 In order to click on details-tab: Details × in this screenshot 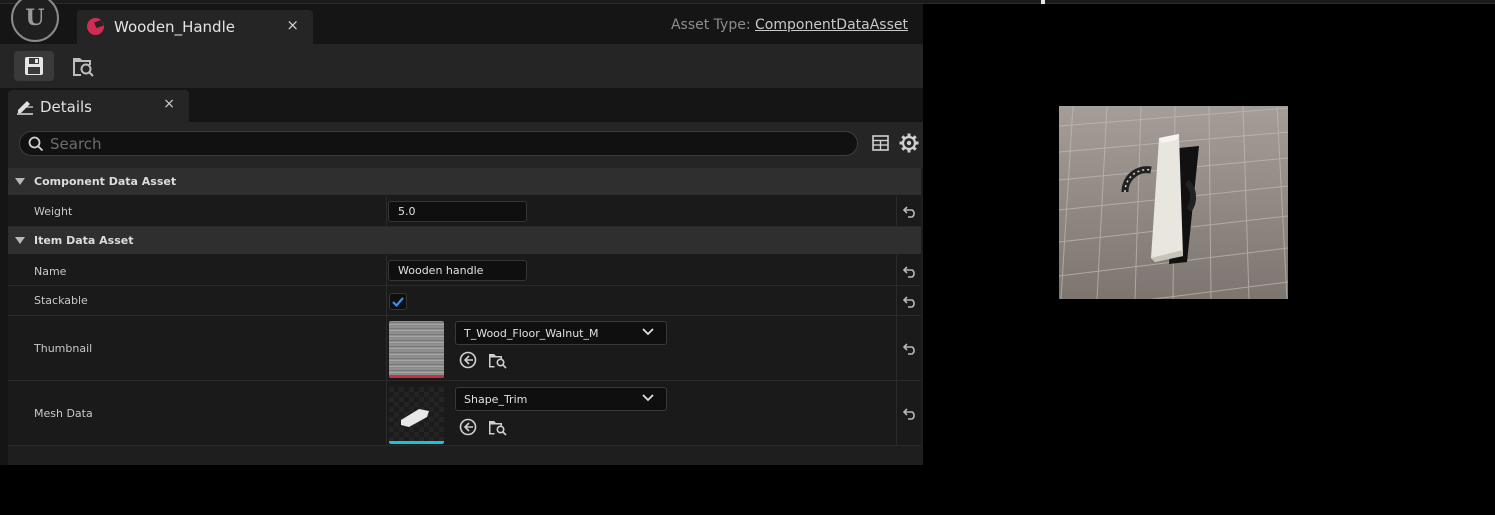, I will do `click(98, 106)`.